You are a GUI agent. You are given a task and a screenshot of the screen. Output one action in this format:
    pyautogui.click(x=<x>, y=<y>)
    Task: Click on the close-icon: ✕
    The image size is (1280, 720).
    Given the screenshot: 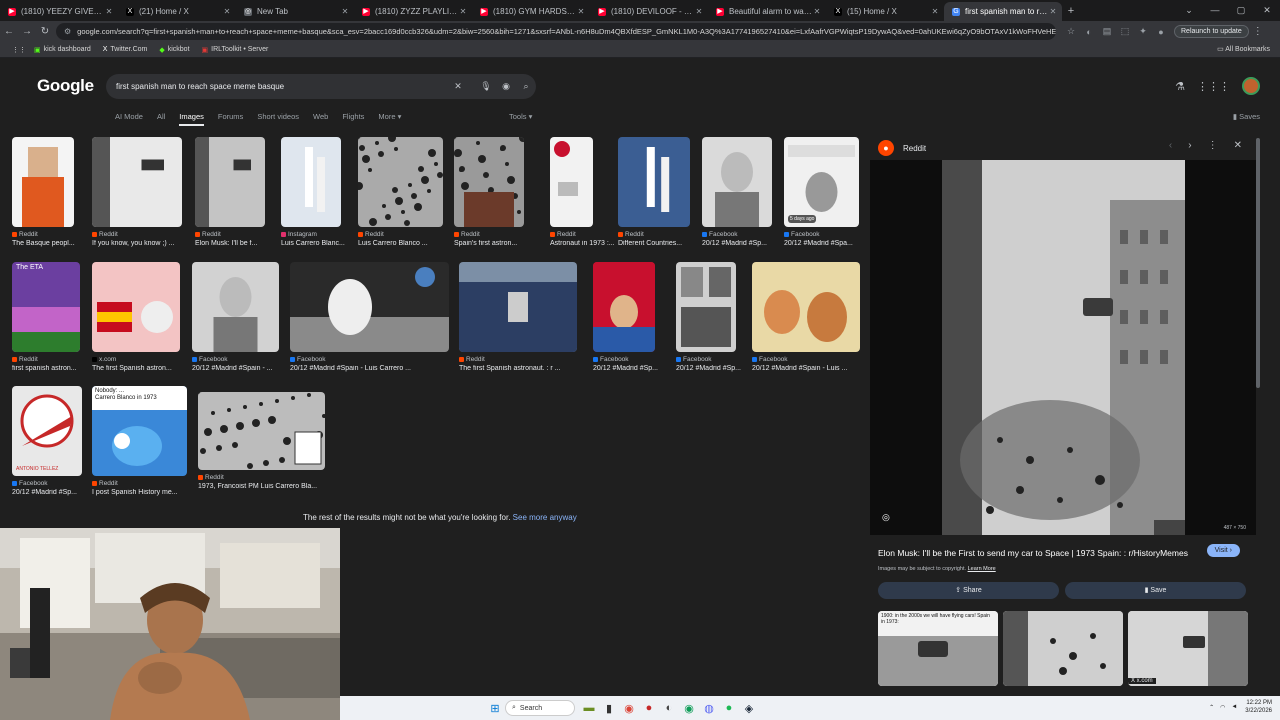 What is the action you would take?
    pyautogui.click(x=1238, y=145)
    